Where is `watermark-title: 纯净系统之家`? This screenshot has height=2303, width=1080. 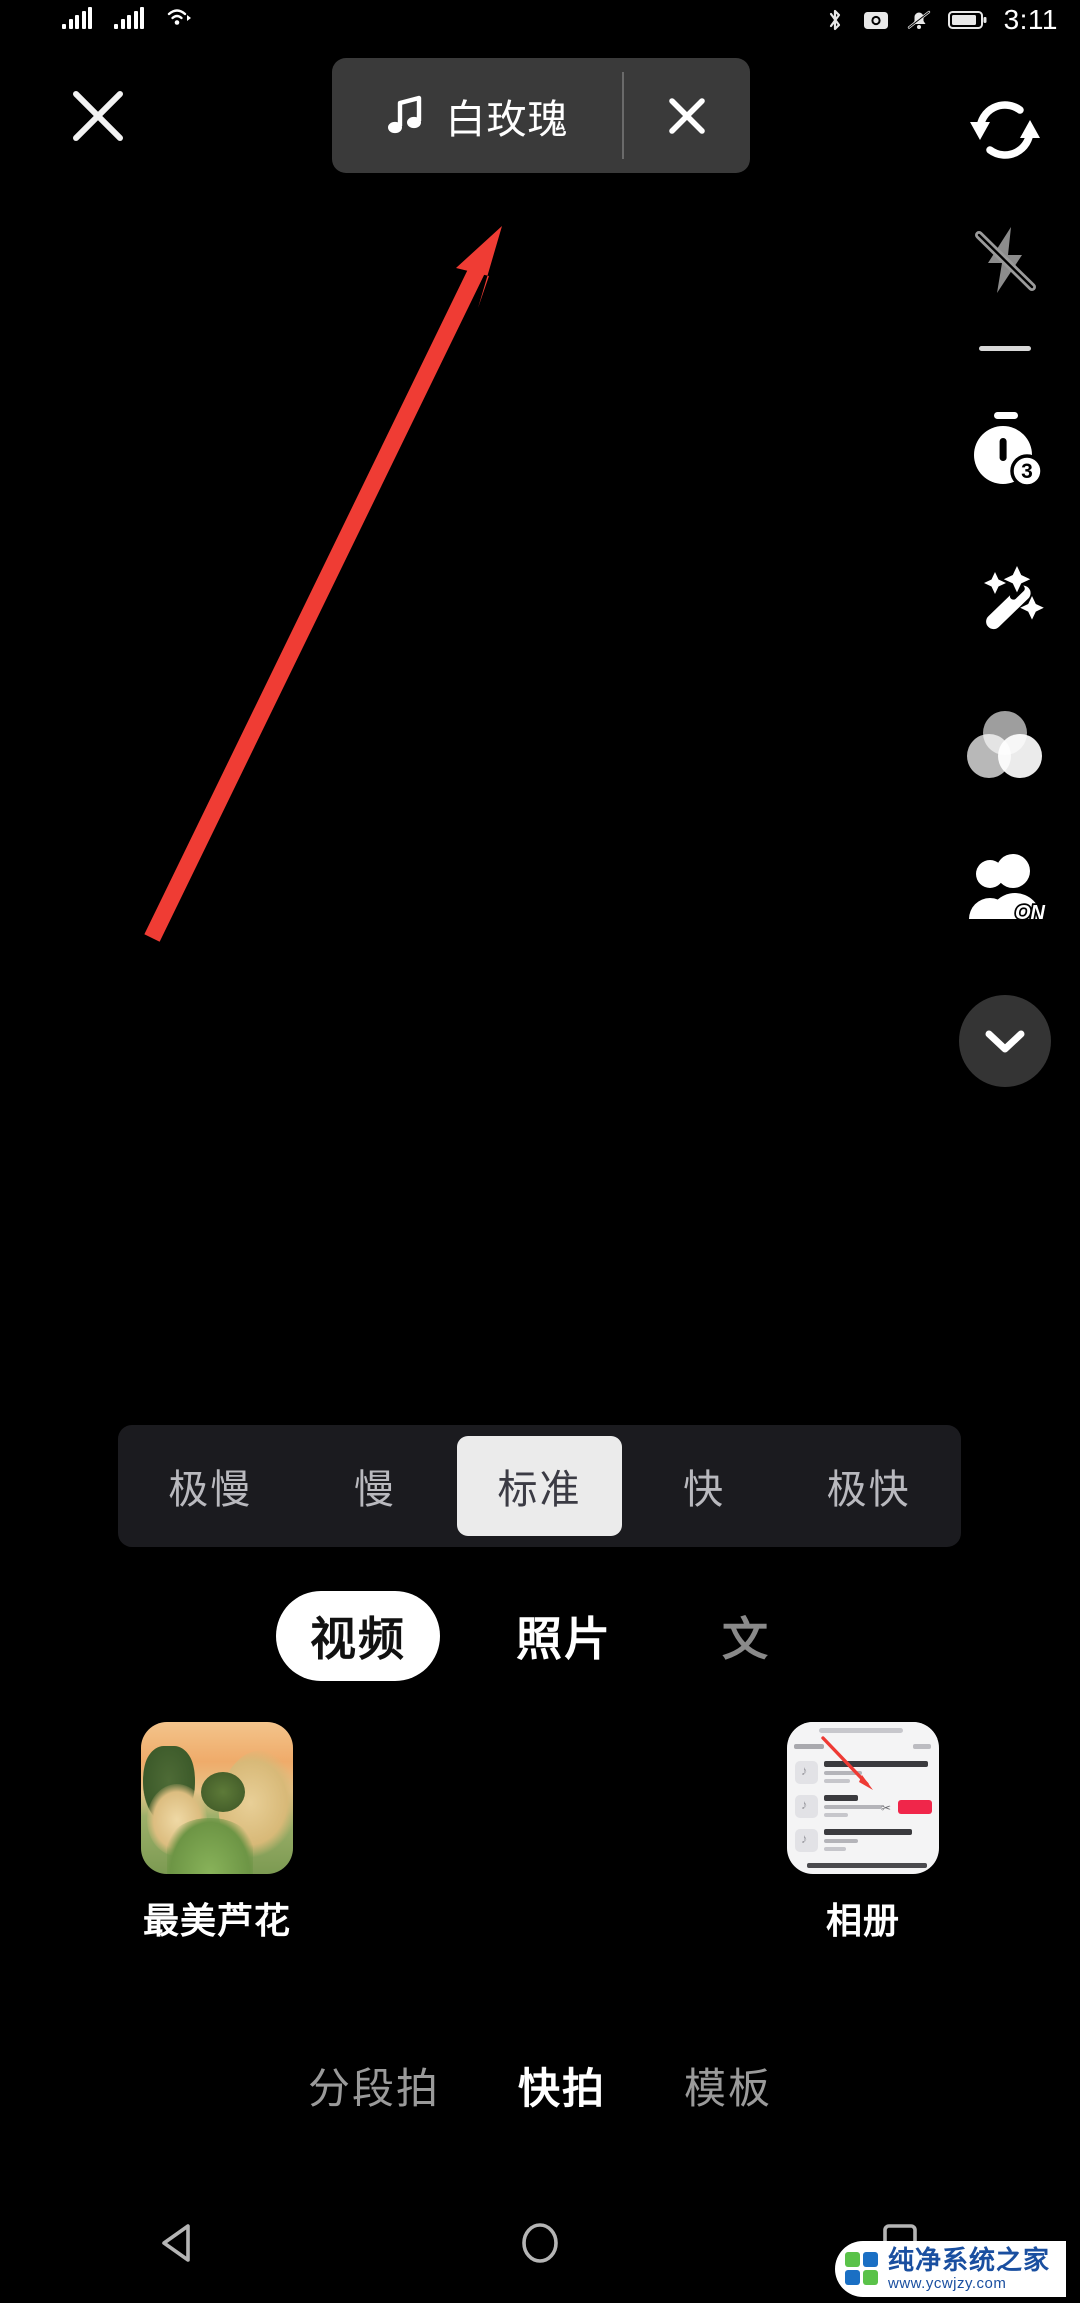
watermark-title: 纯净系统之家 is located at coordinates (968, 2260).